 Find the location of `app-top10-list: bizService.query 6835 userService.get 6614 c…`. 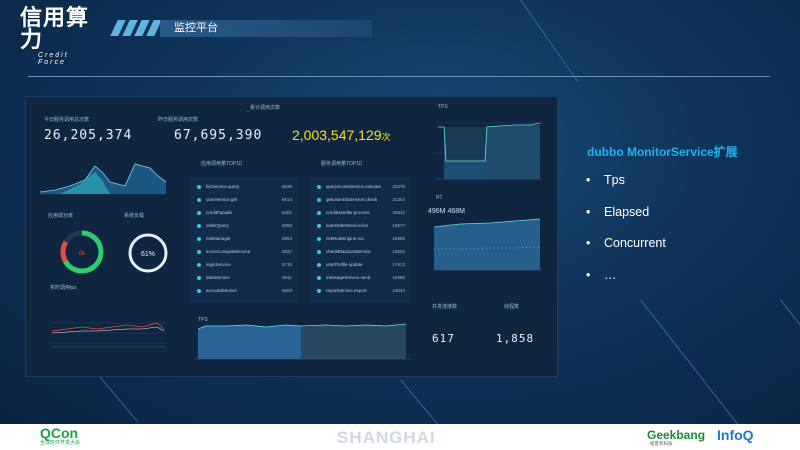

app-top10-list: bizService.query 6835 userService.get 6614 c… is located at coordinates (244, 240).